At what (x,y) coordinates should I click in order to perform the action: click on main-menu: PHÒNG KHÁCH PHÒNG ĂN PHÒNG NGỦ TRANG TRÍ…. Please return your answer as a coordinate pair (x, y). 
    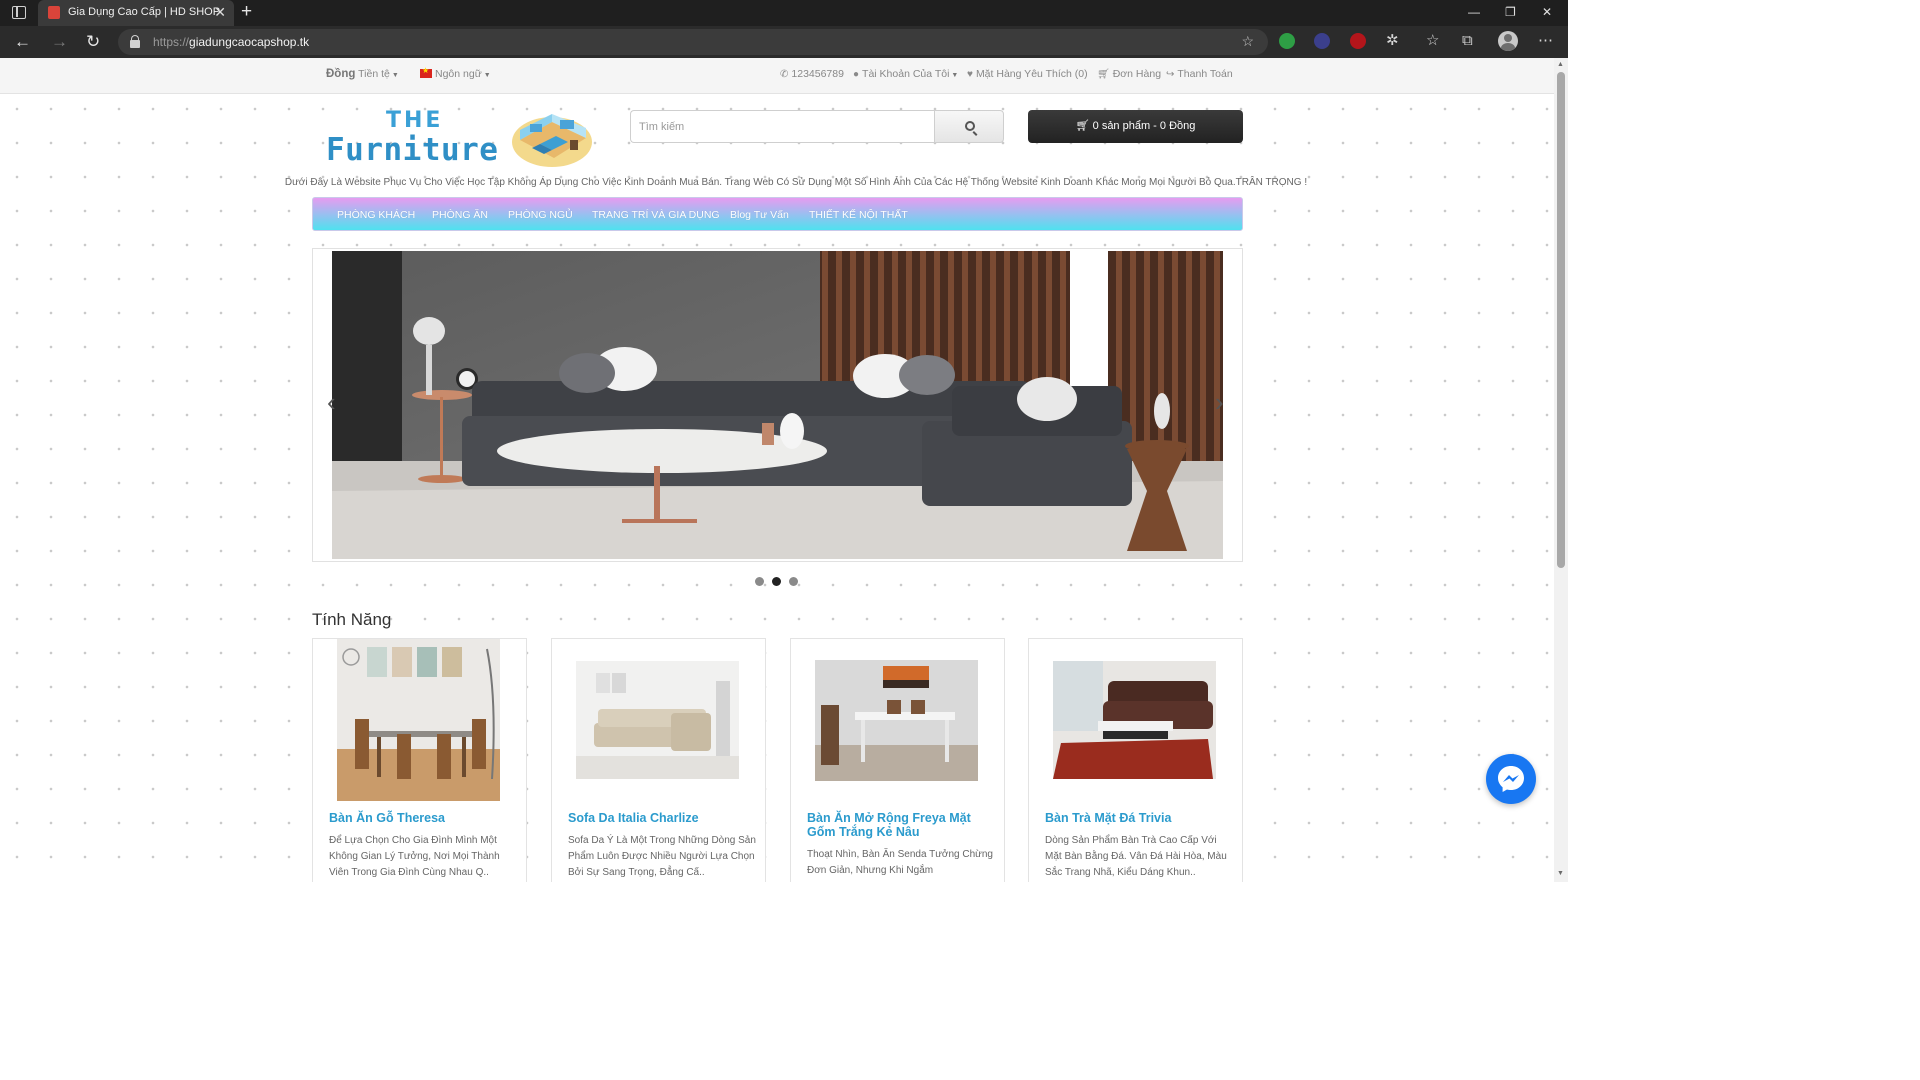
    Looking at the image, I should click on (777, 214).